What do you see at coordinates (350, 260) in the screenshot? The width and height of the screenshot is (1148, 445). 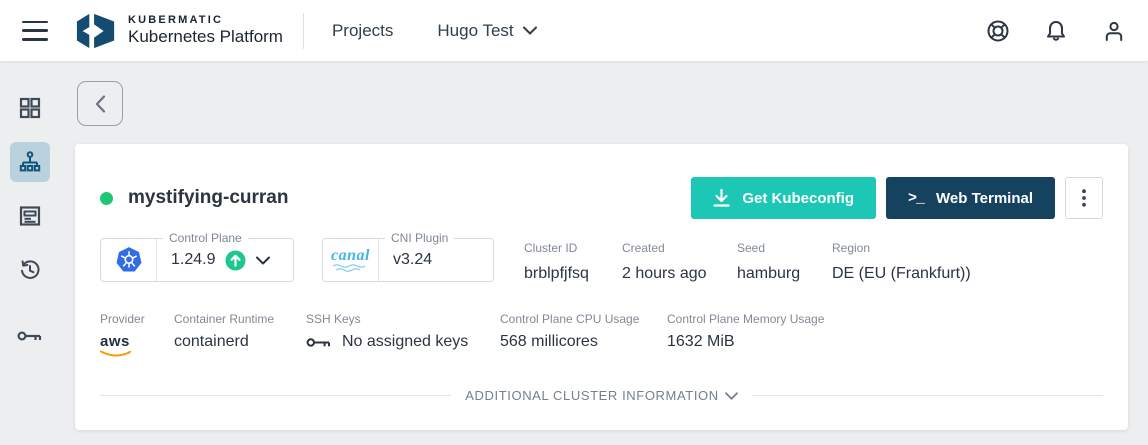 I see `canal-logo-icon: canal` at bounding box center [350, 260].